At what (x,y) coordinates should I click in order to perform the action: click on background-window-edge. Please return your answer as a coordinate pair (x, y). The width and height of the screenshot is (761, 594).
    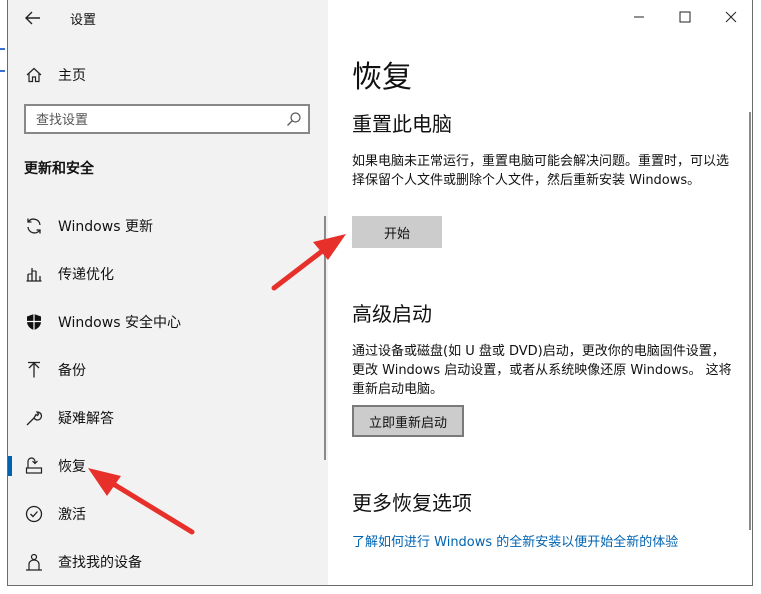
    Looking at the image, I should click on (3, 70).